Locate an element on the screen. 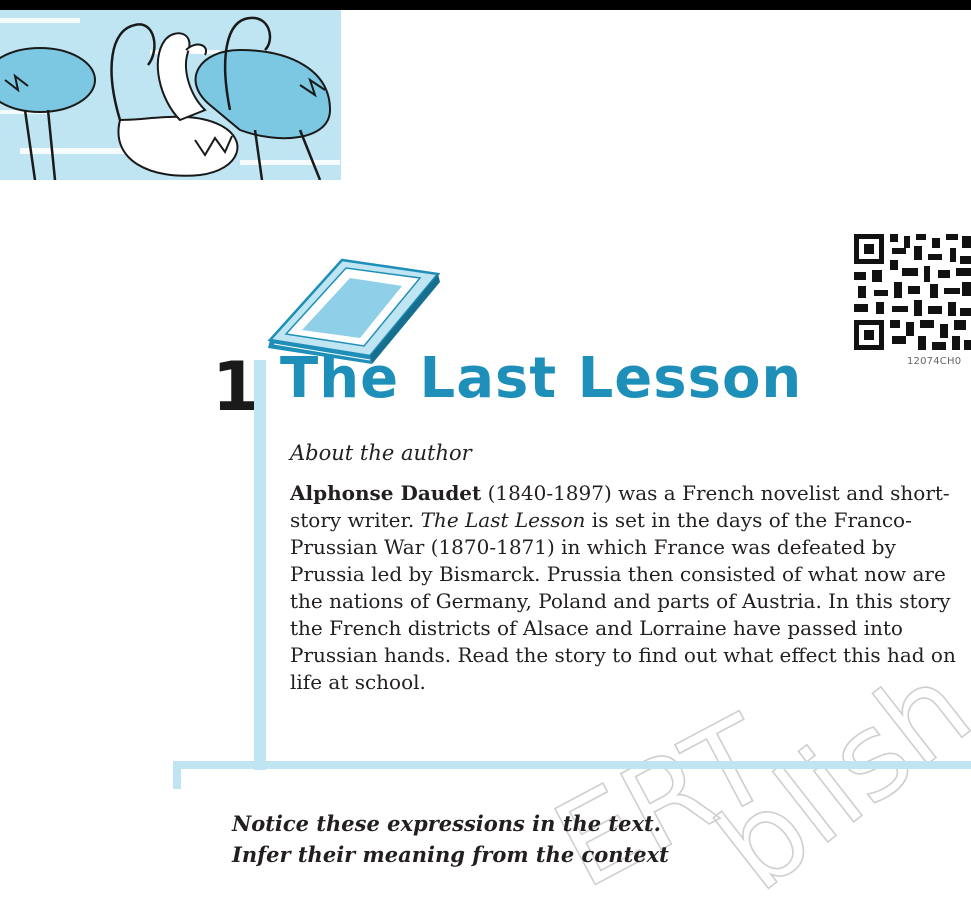 This screenshot has width=971, height=899. chapter-rule is located at coordinates (260, 565).